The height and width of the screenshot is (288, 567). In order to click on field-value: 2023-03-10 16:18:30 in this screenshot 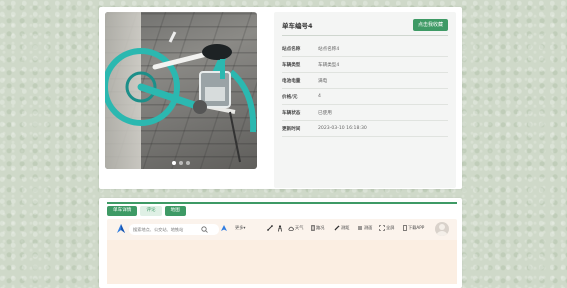, I will do `click(342, 128)`.